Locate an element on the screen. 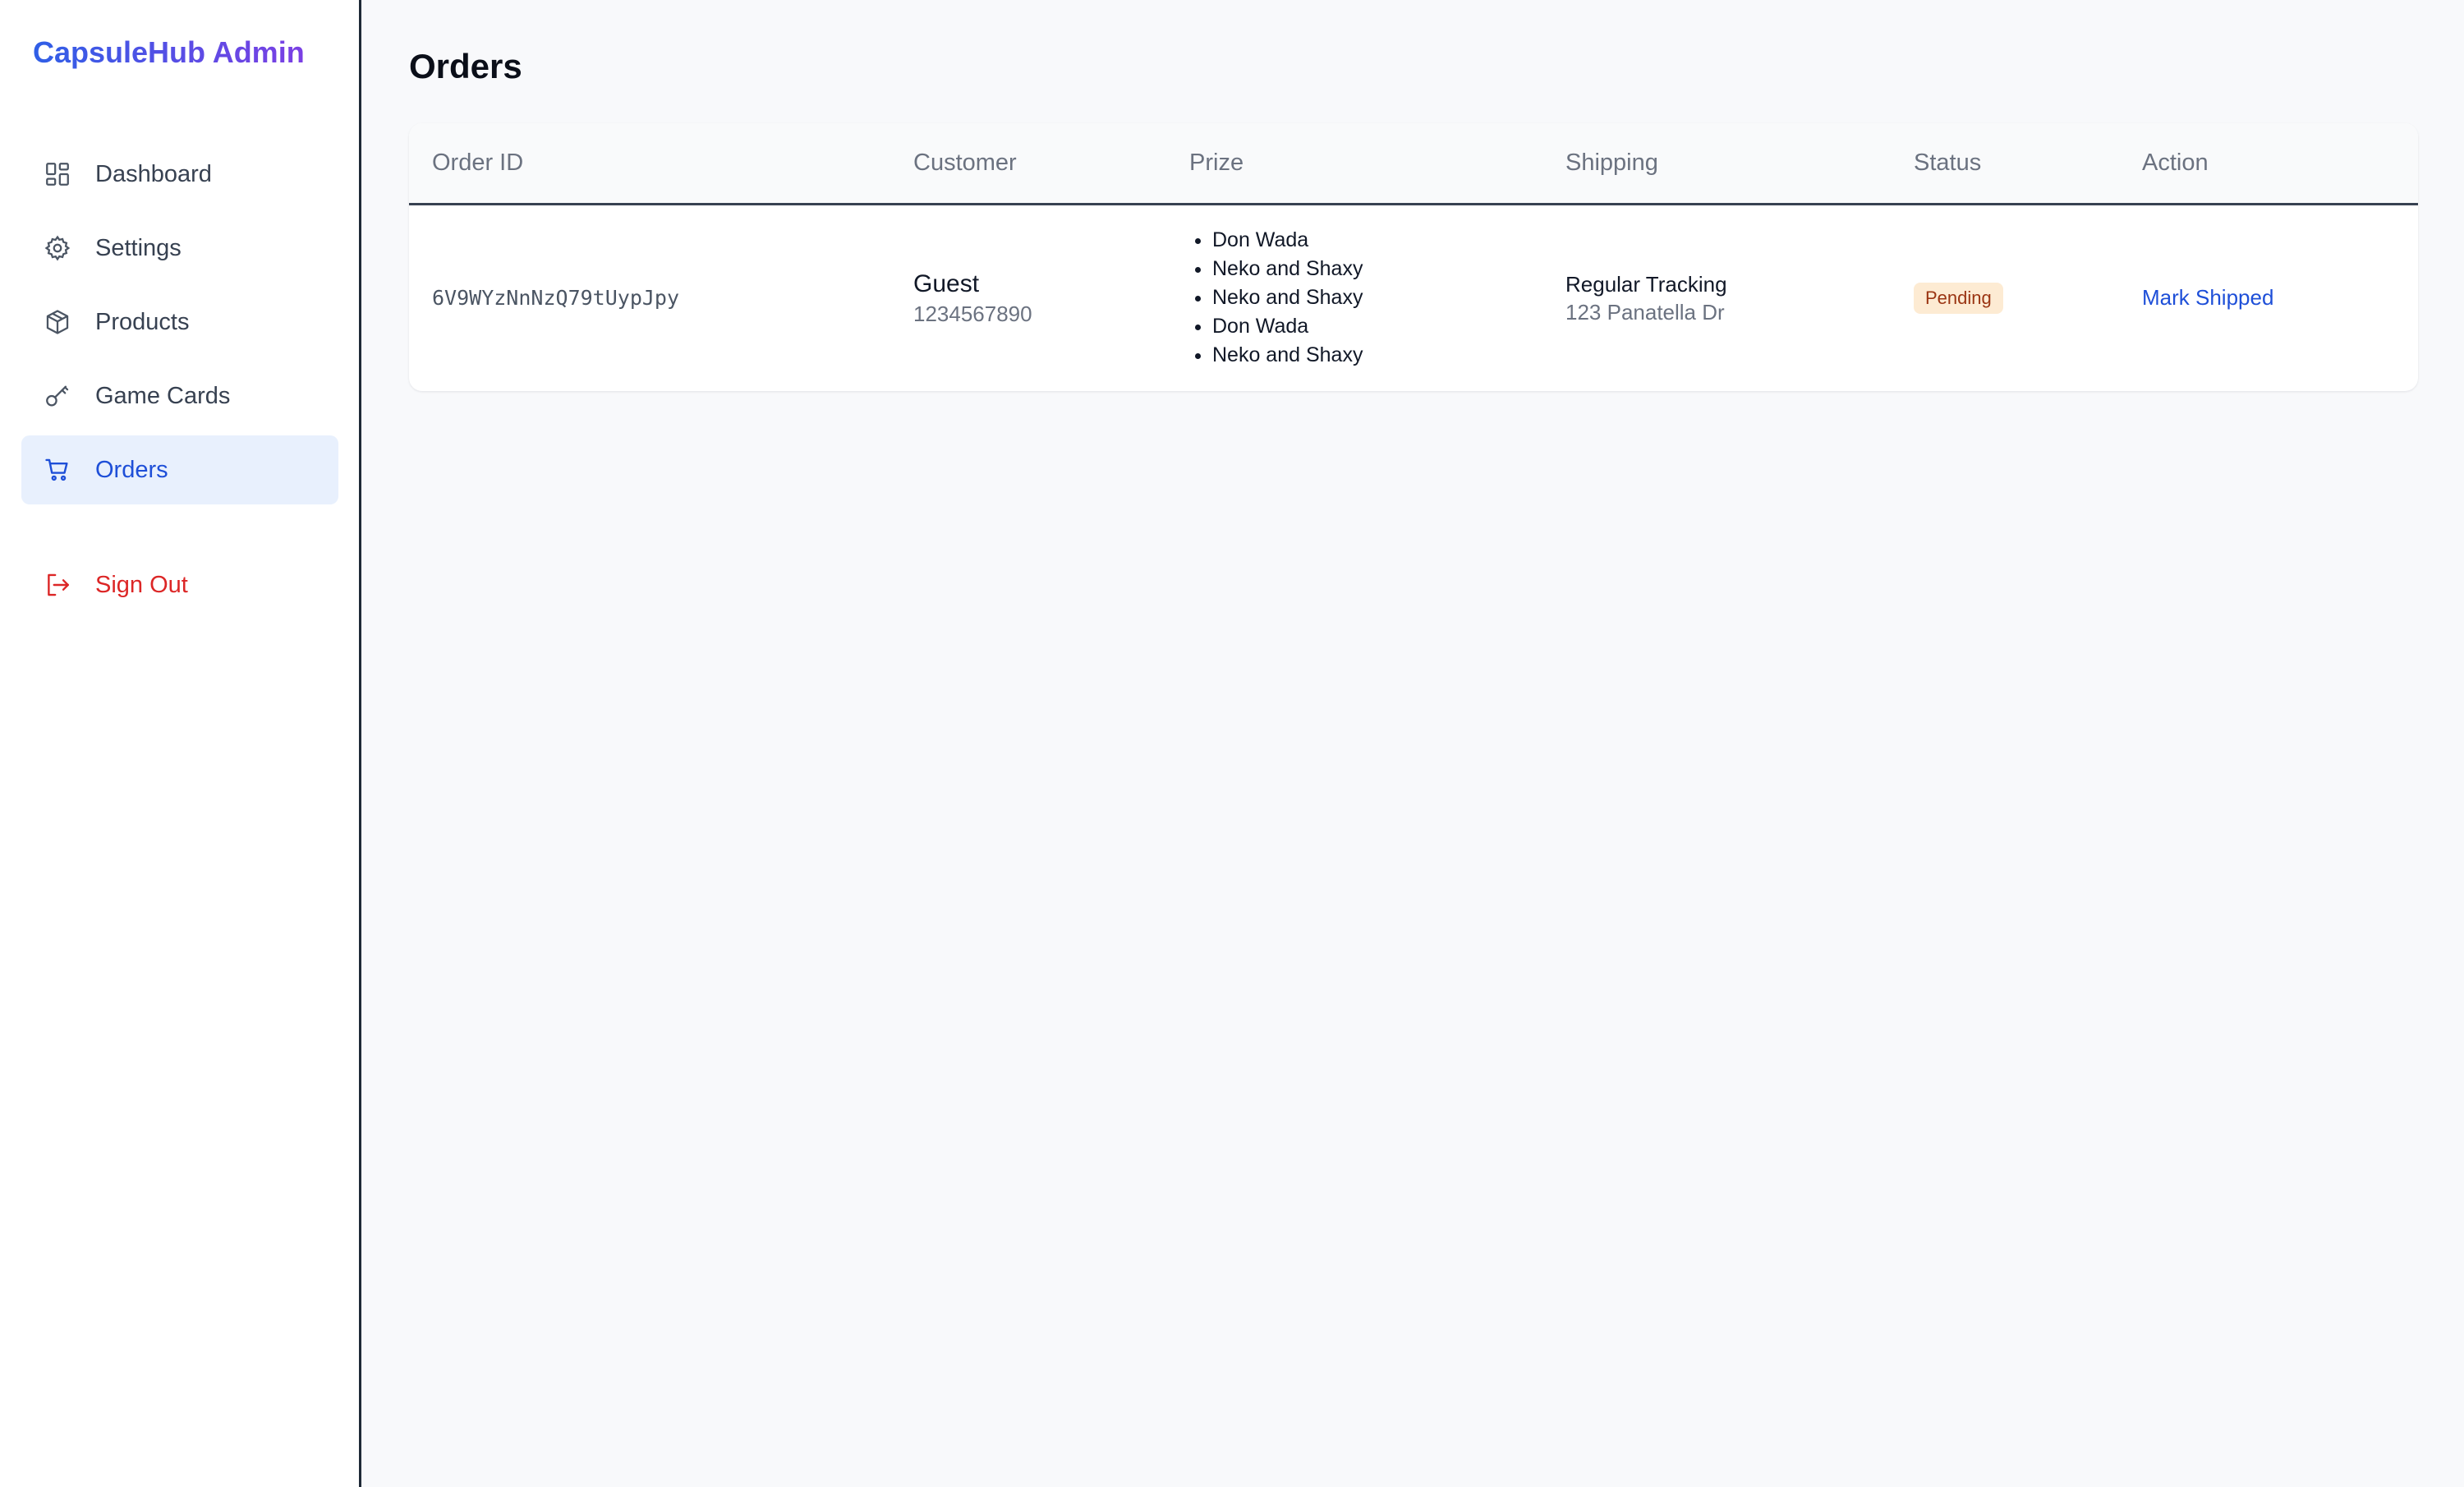 This screenshot has height=1487, width=2464. sidebar-item-label: Orders is located at coordinates (131, 469).